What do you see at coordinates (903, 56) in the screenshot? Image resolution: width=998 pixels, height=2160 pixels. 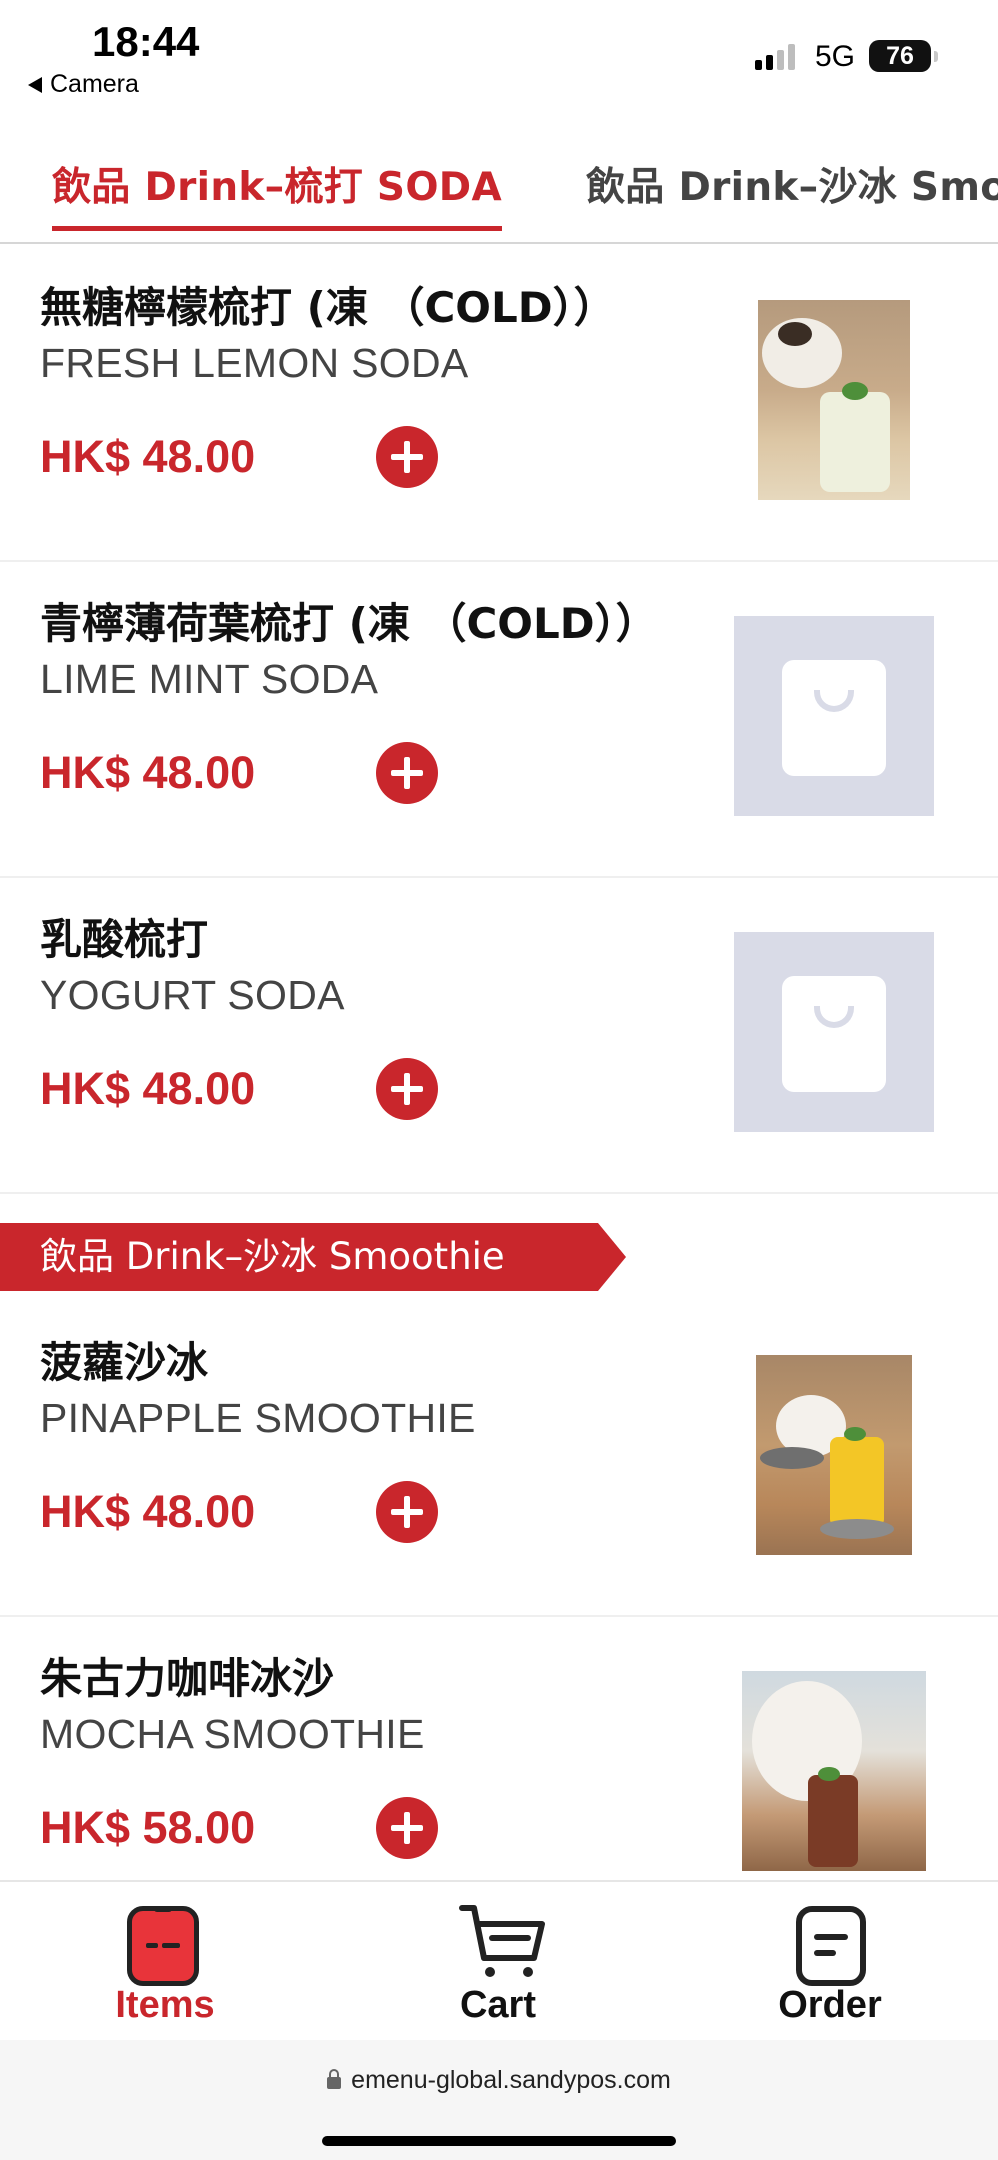 I see `battery-icon: 76` at bounding box center [903, 56].